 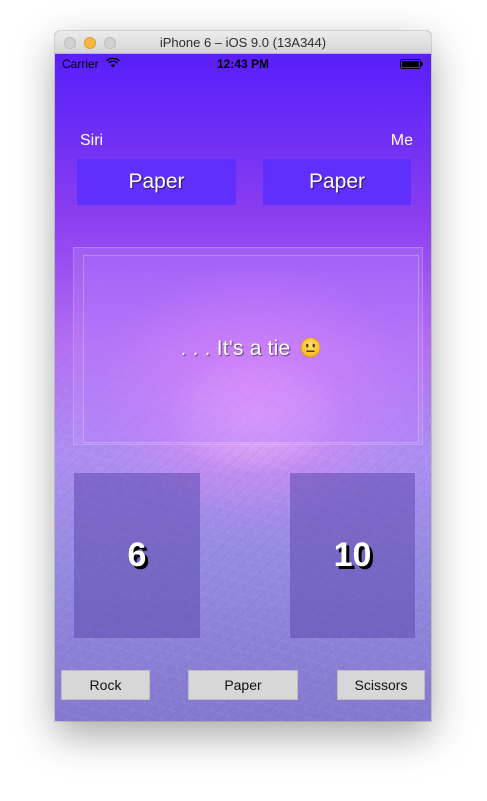 What do you see at coordinates (311, 347) in the screenshot?
I see `neutral-face-icon` at bounding box center [311, 347].